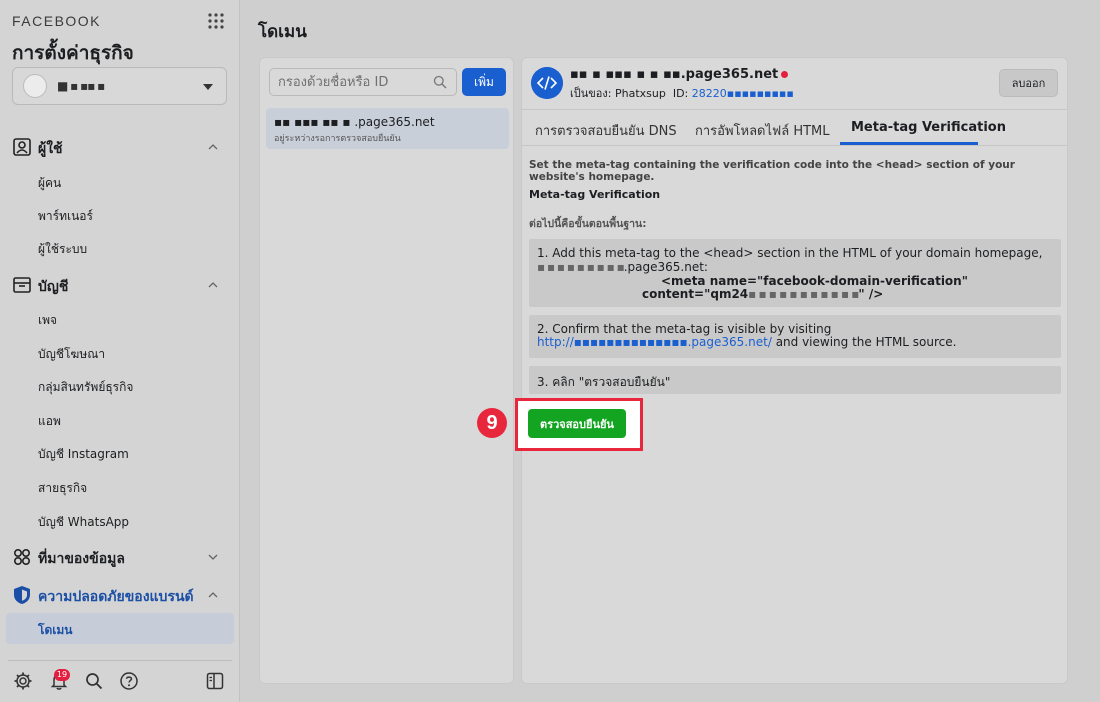 The height and width of the screenshot is (702, 1100). I want to click on sidebar-section-users: ผู้ใช้, so click(118, 147).